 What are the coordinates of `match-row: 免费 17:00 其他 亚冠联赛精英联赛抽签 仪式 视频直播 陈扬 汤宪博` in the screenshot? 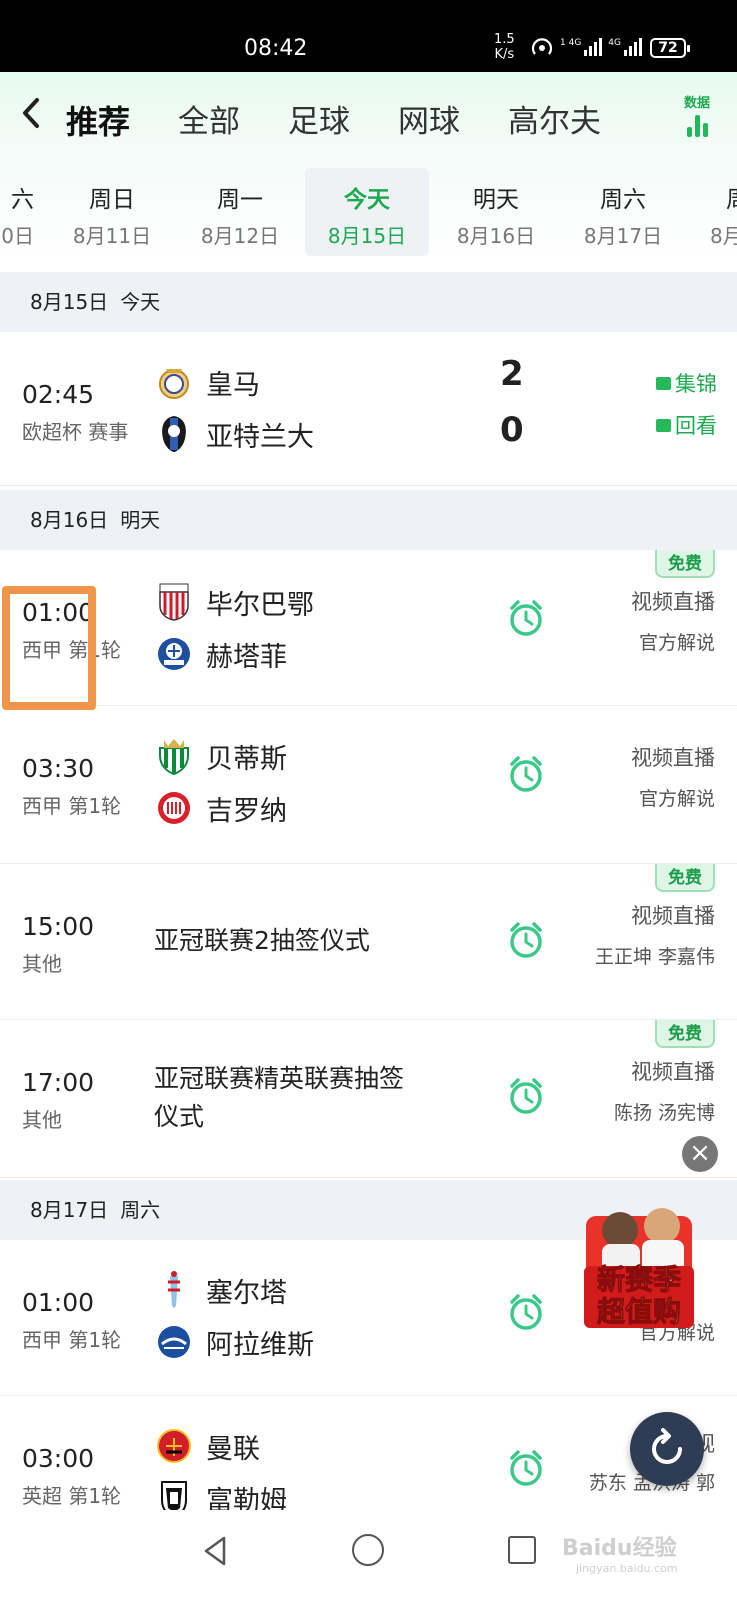 It's located at (368, 1099).